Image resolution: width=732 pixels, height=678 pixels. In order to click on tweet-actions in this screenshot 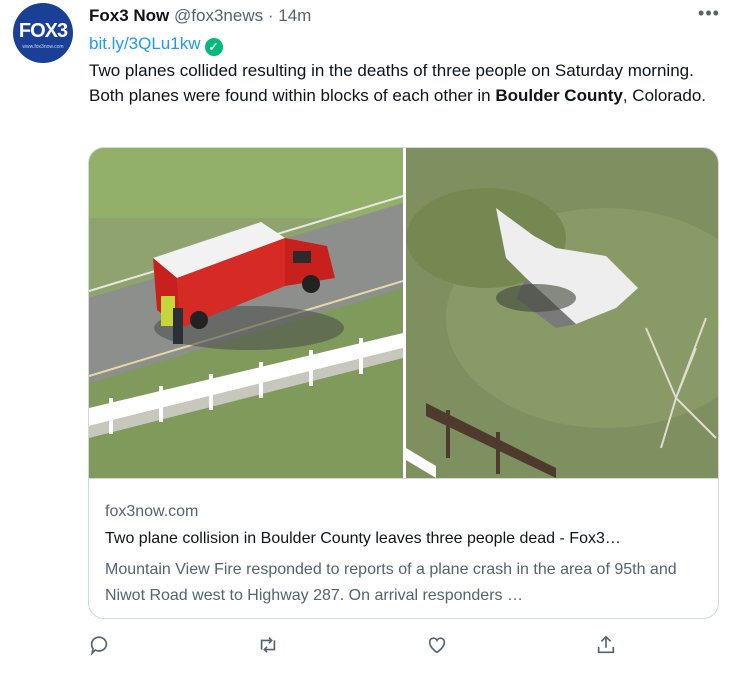, I will do `click(366, 649)`.